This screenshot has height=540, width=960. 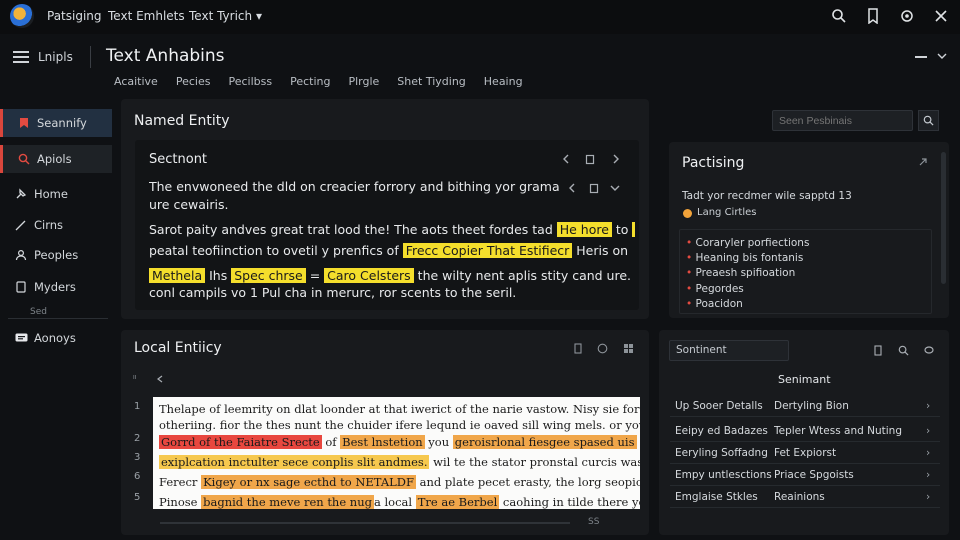 What do you see at coordinates (193, 81) in the screenshot?
I see `tab-2: Pecies` at bounding box center [193, 81].